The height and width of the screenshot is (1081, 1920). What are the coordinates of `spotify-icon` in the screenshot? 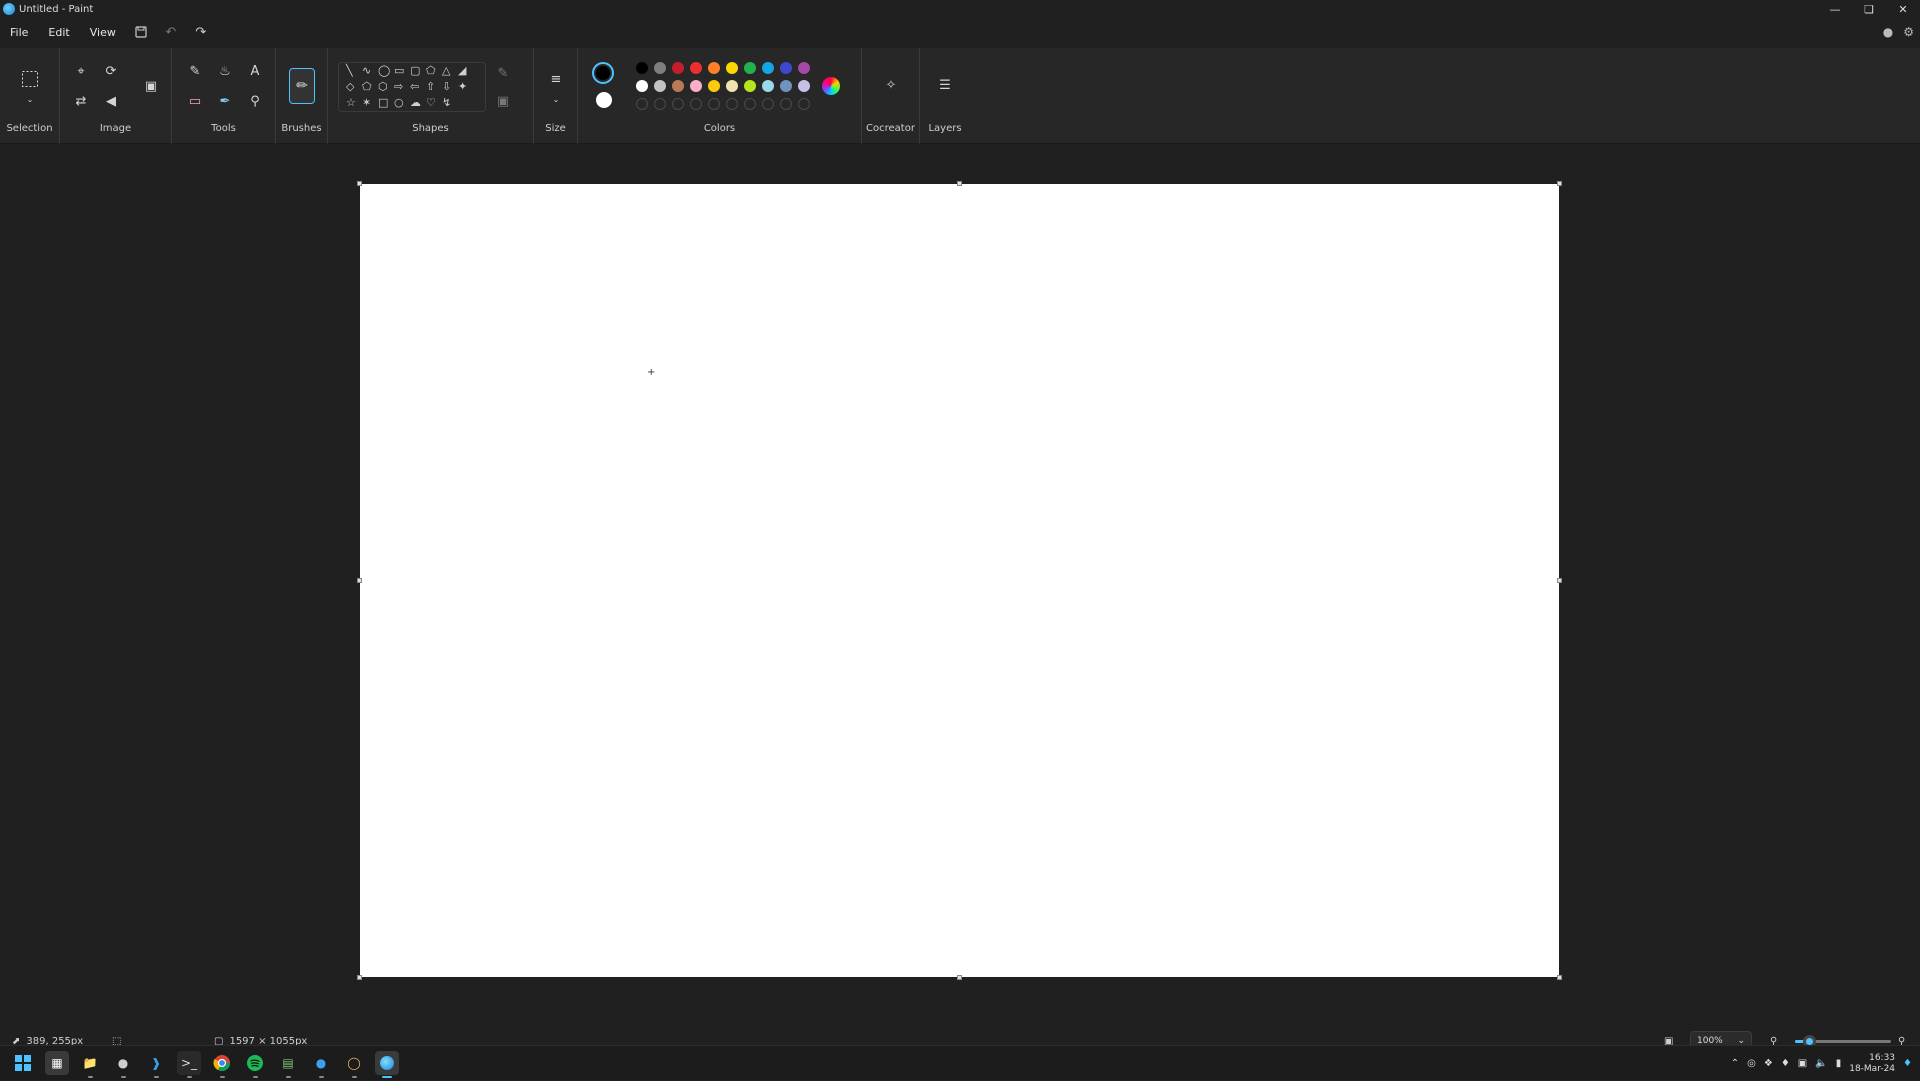 It's located at (255, 1064).